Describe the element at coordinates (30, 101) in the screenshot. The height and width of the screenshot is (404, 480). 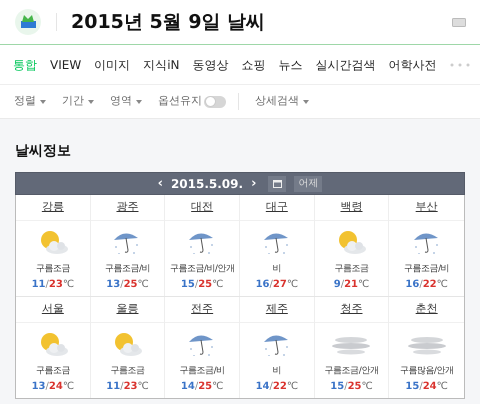
I see `filter-dropdown: 정렬` at that location.